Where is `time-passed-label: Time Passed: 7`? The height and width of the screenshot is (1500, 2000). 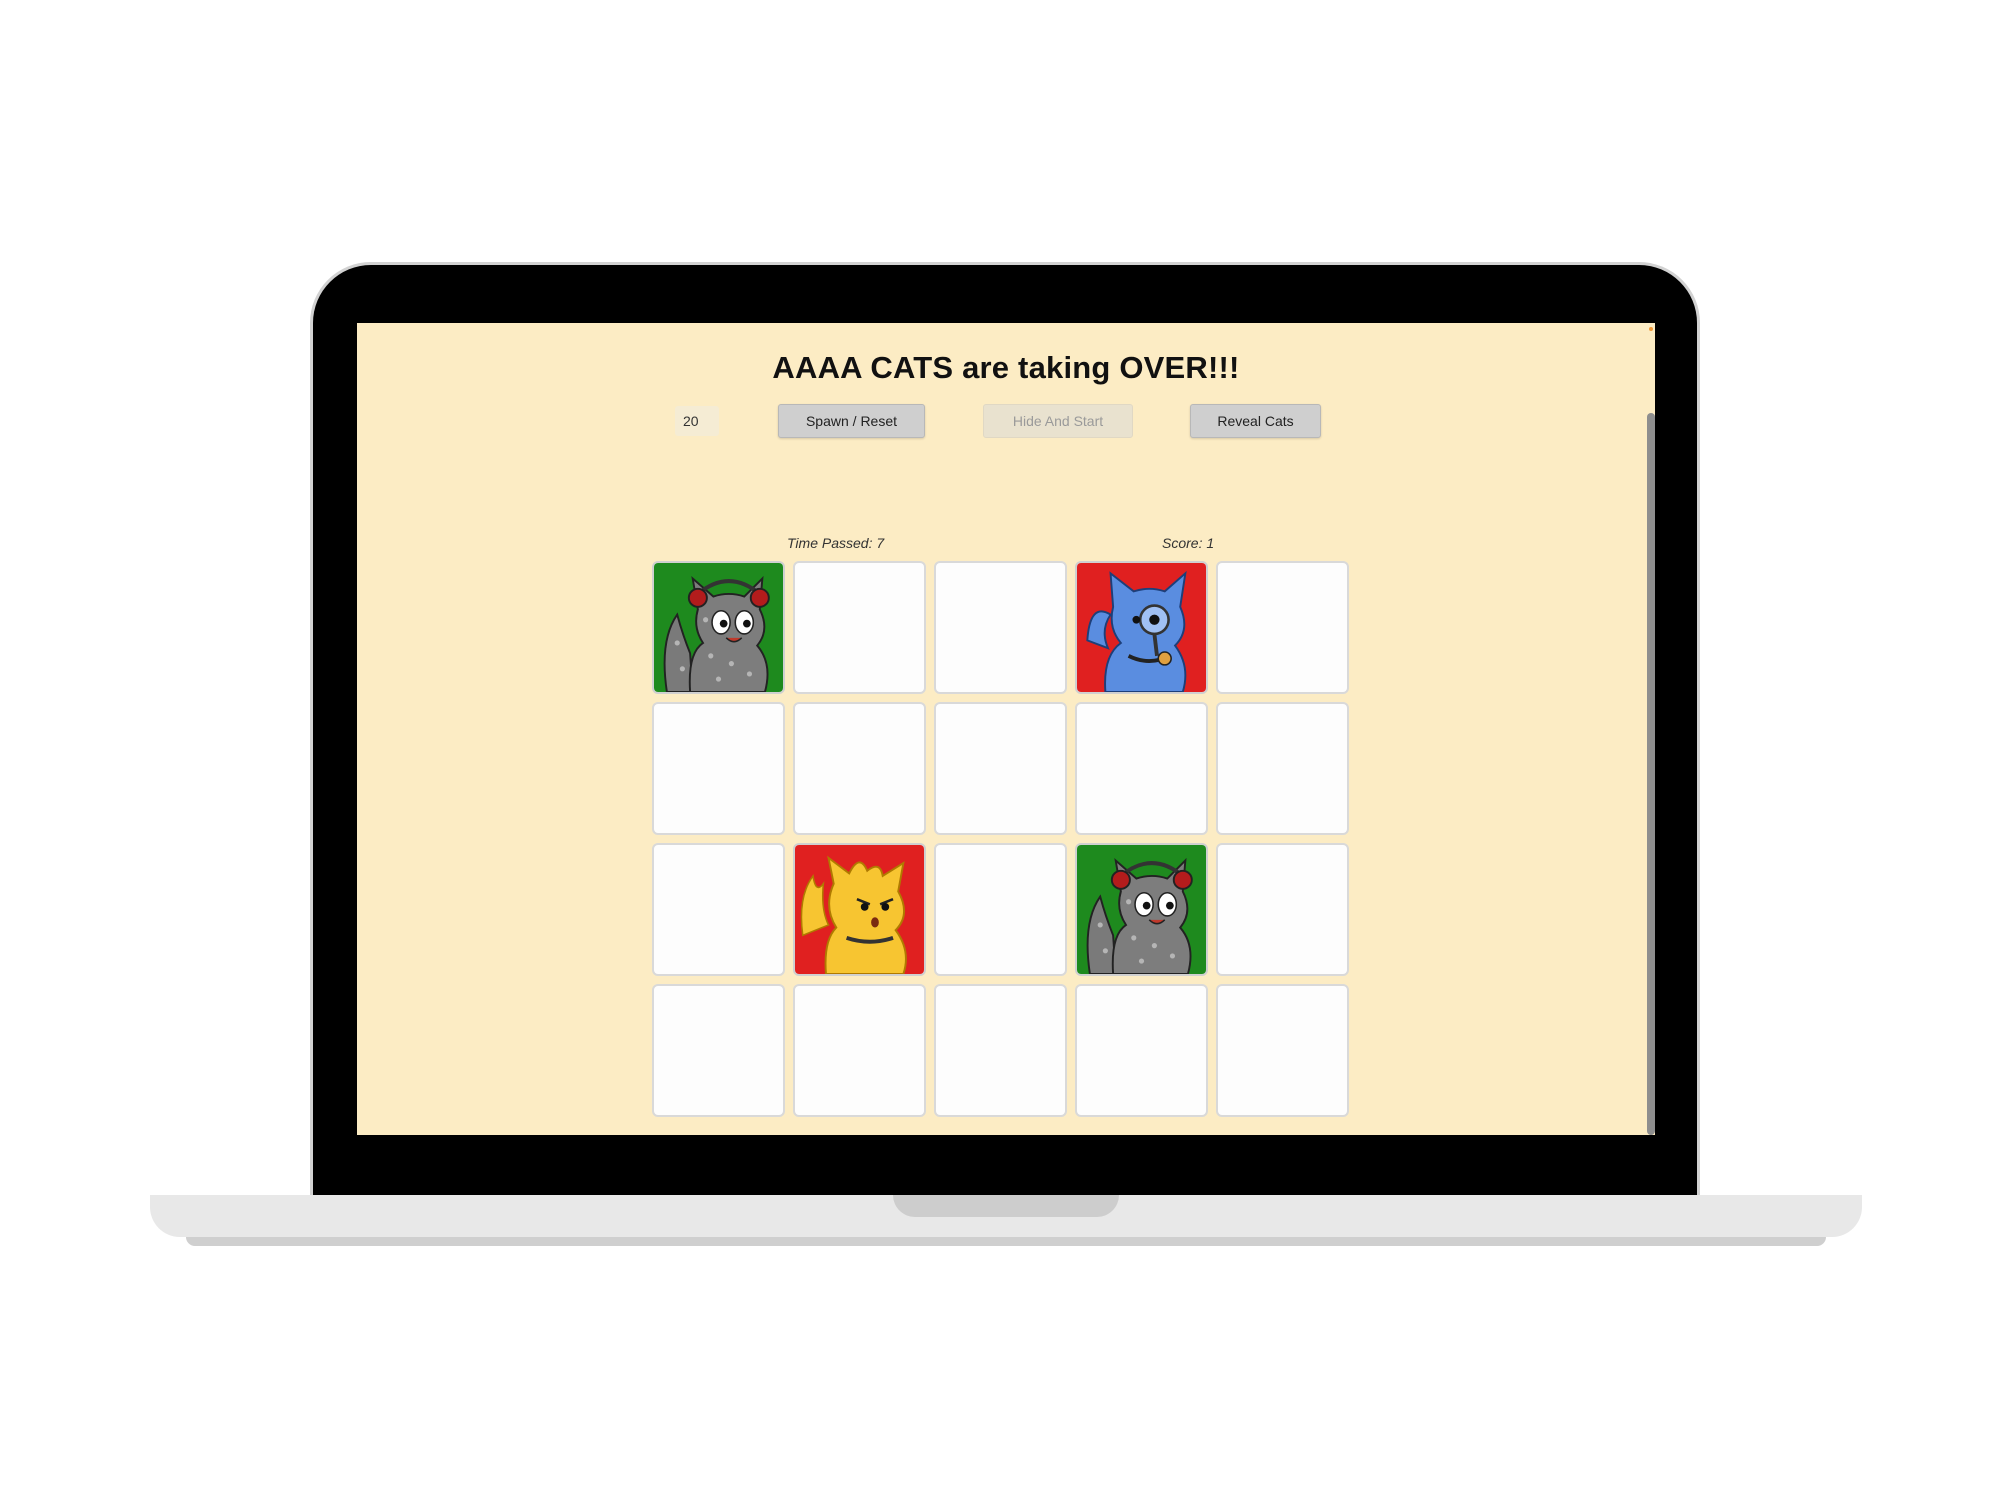 time-passed-label: Time Passed: 7 is located at coordinates (836, 543).